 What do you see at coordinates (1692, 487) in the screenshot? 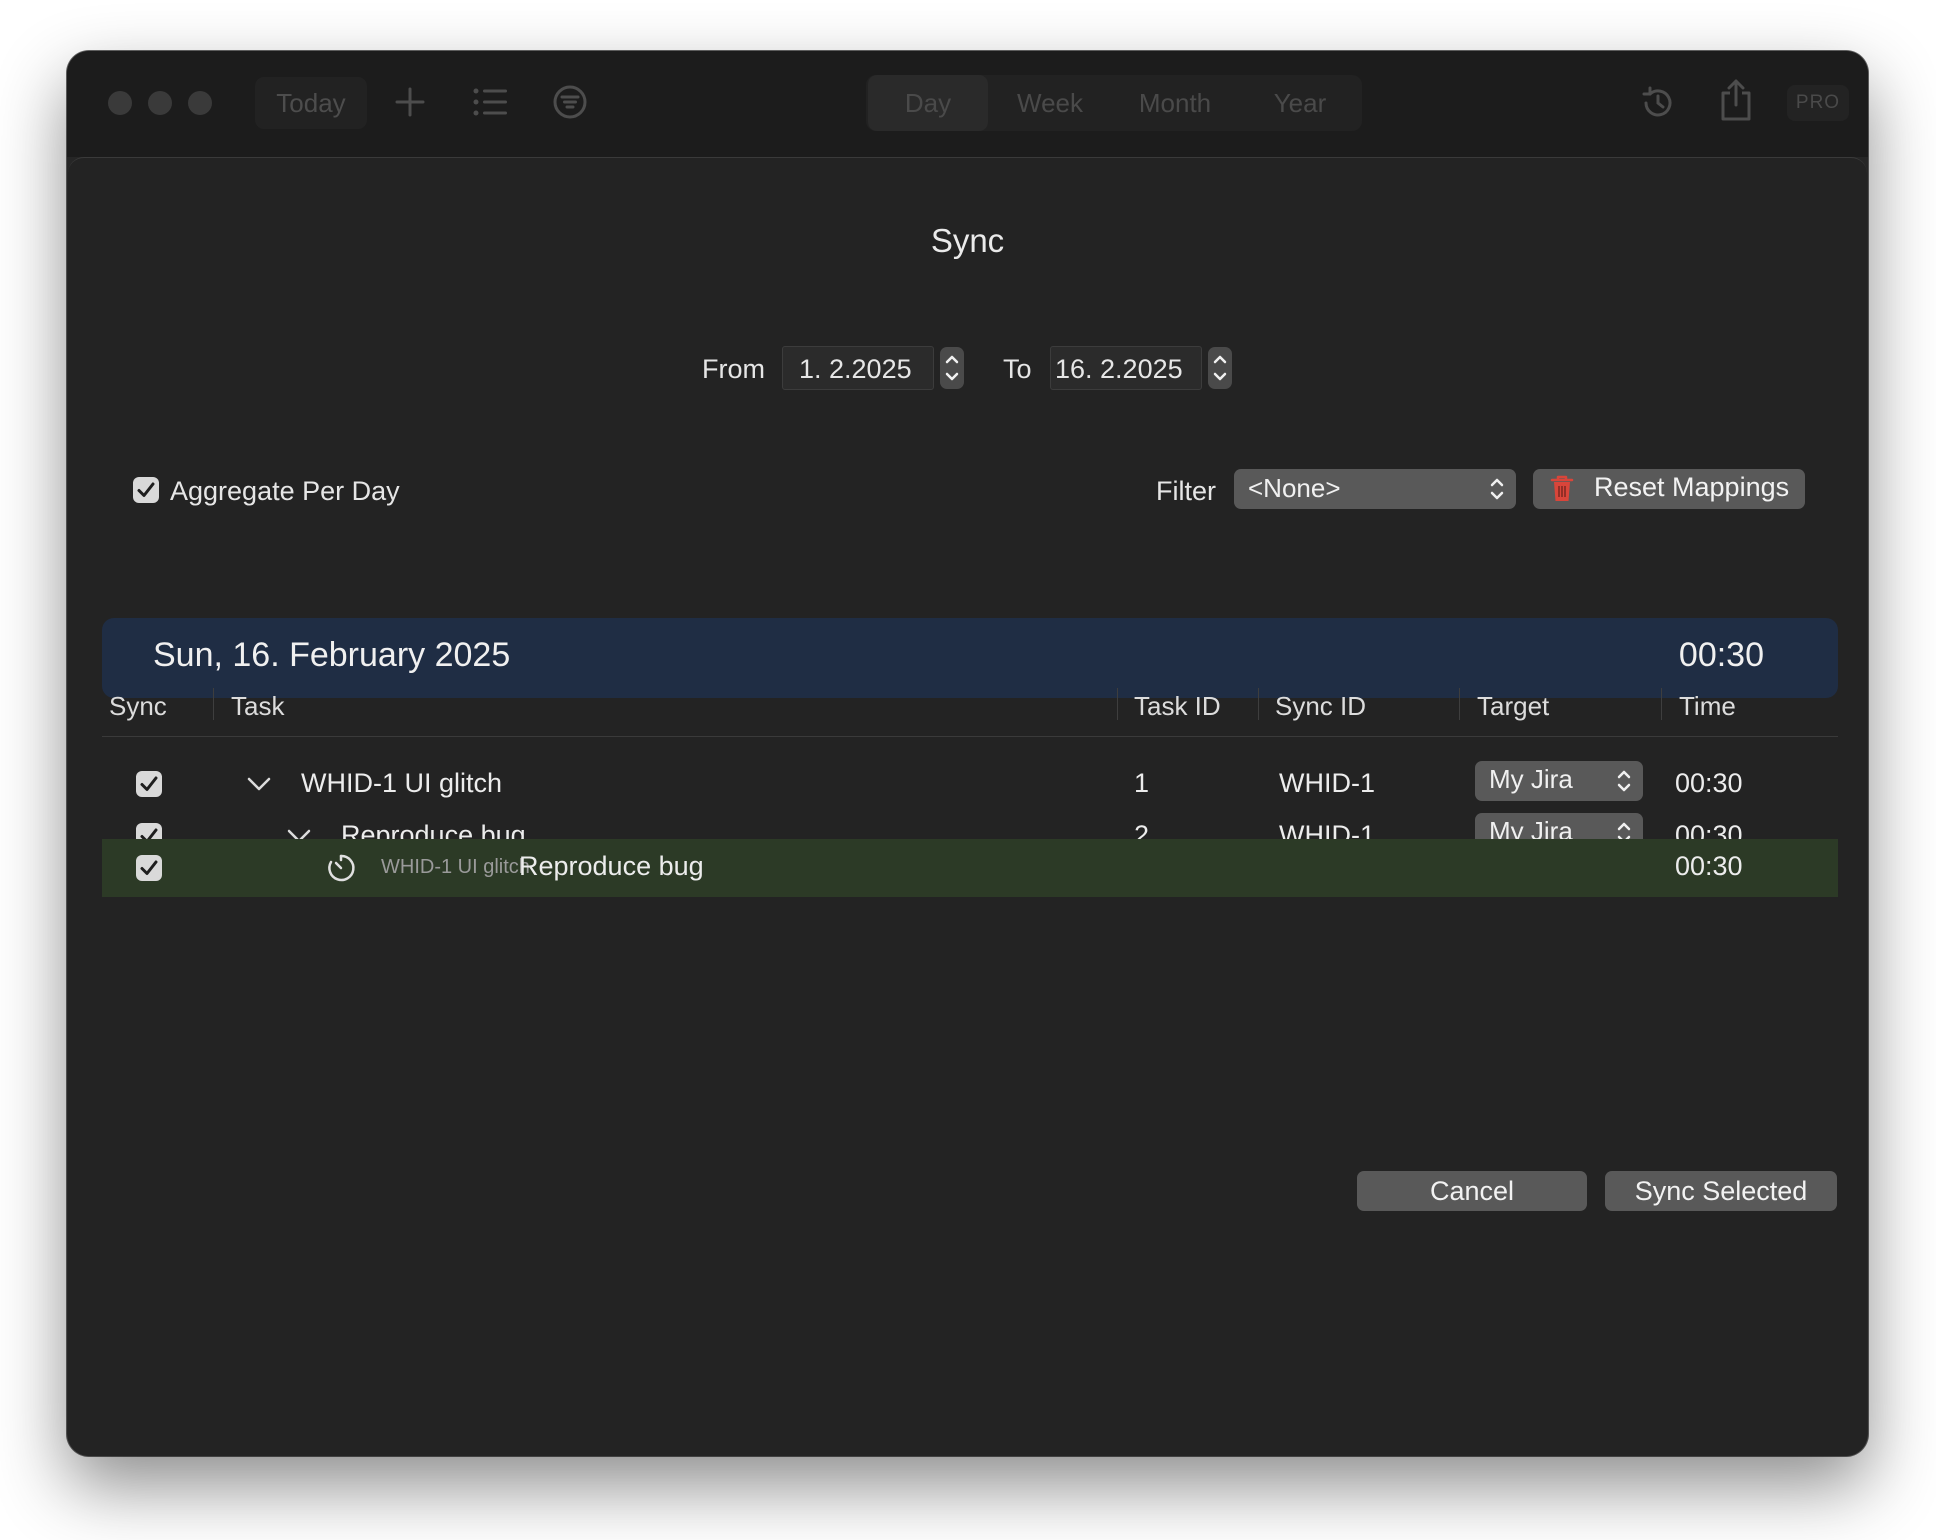
I see `reset-mappings-label: Reset Mappings` at bounding box center [1692, 487].